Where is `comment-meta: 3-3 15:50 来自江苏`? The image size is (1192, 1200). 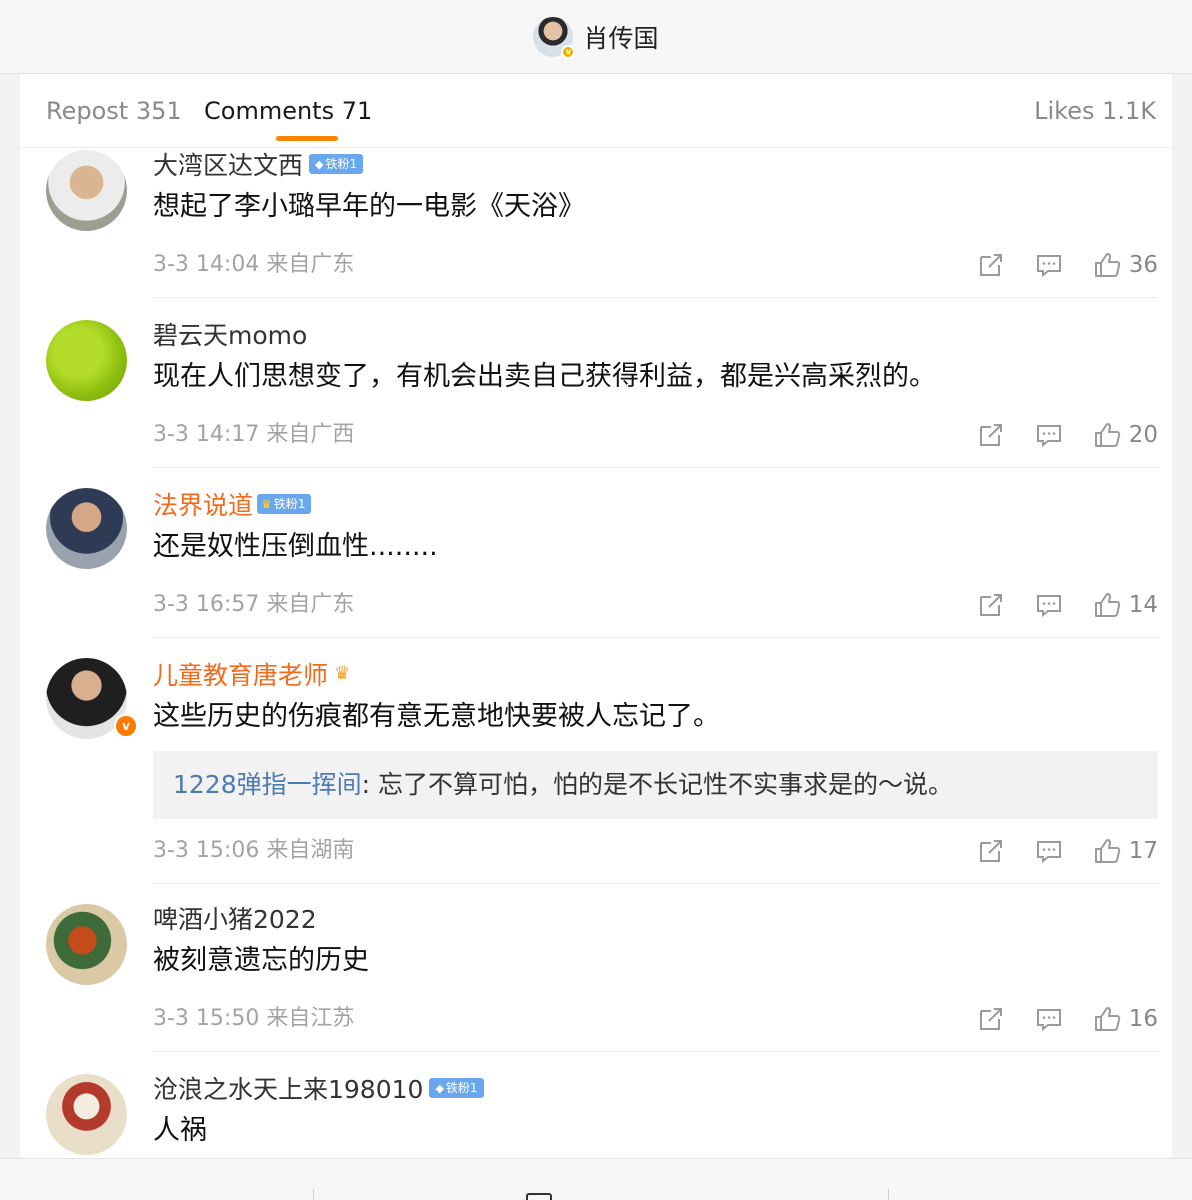 comment-meta: 3-3 15:50 来自江苏 is located at coordinates (254, 1018).